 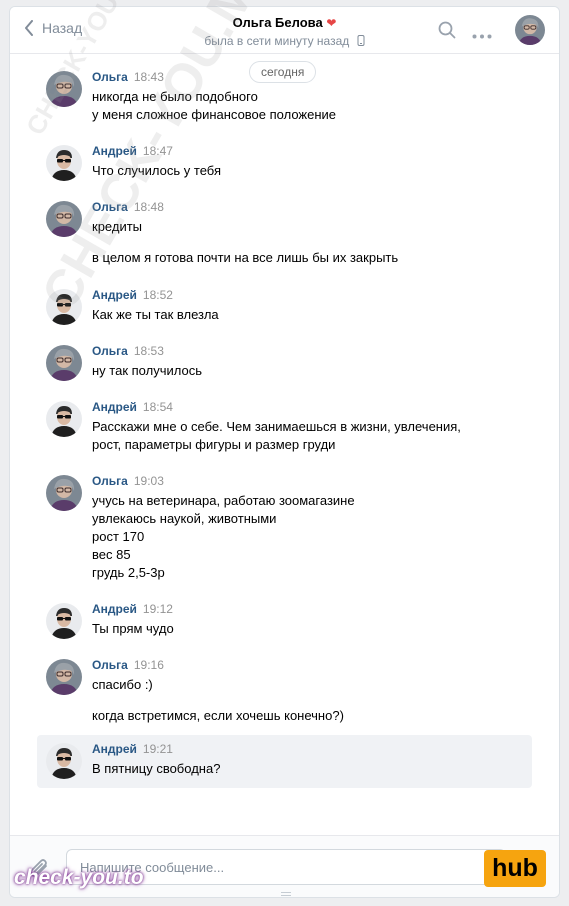 What do you see at coordinates (223, 500) in the screenshot?
I see `message-text: учусь на ветеринара, работаю зоомагазине` at bounding box center [223, 500].